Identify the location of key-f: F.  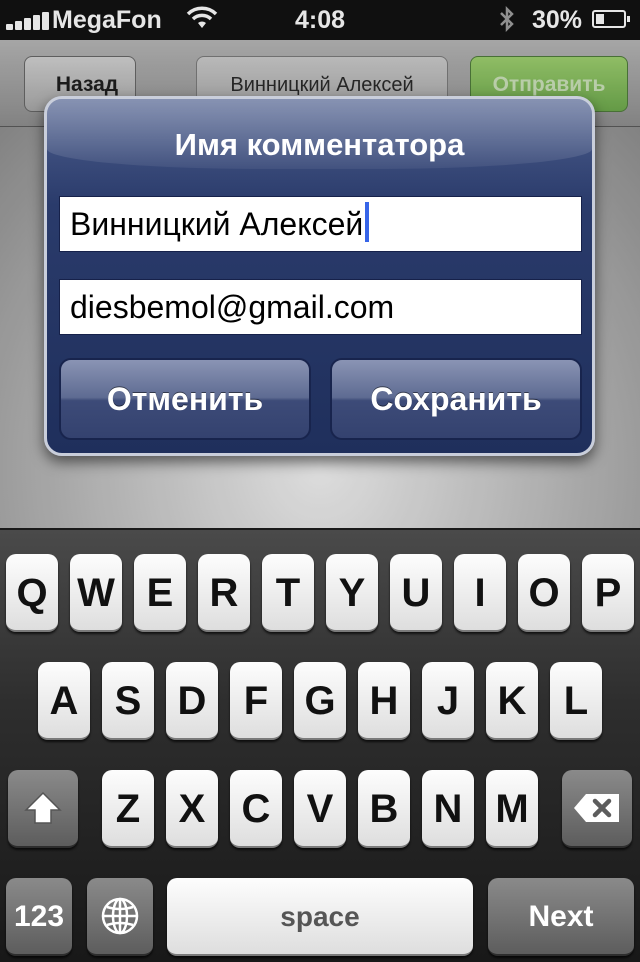
(256, 701).